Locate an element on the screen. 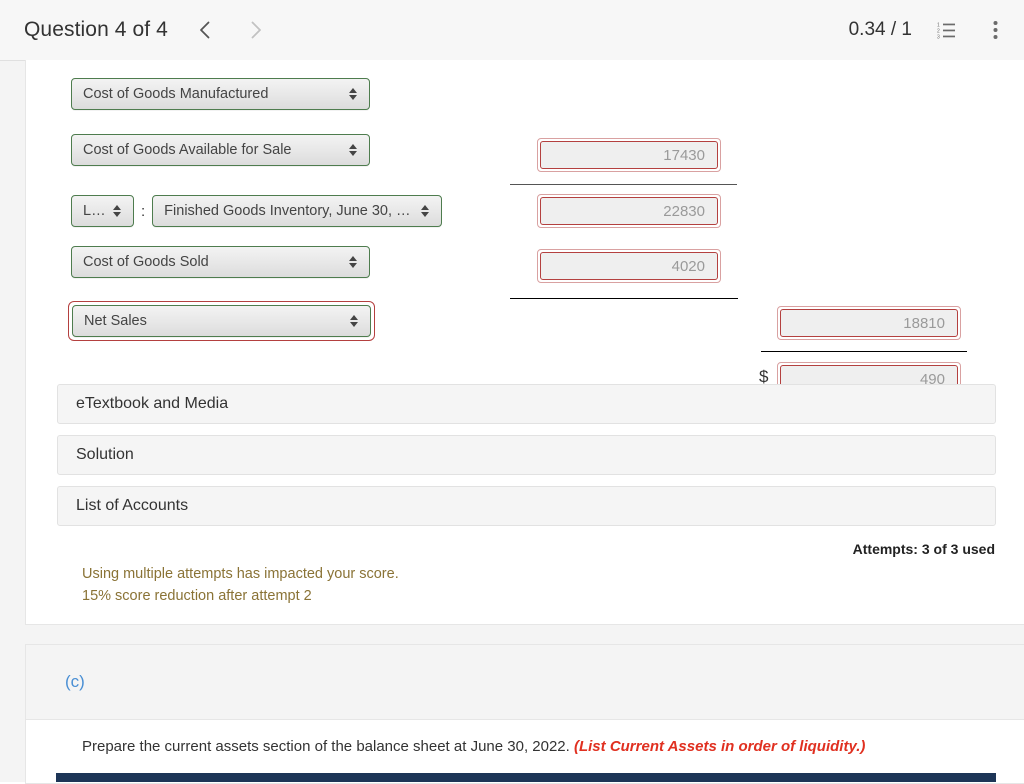 The width and height of the screenshot is (1024, 784). table-row: Net Sales is located at coordinates (221, 323).